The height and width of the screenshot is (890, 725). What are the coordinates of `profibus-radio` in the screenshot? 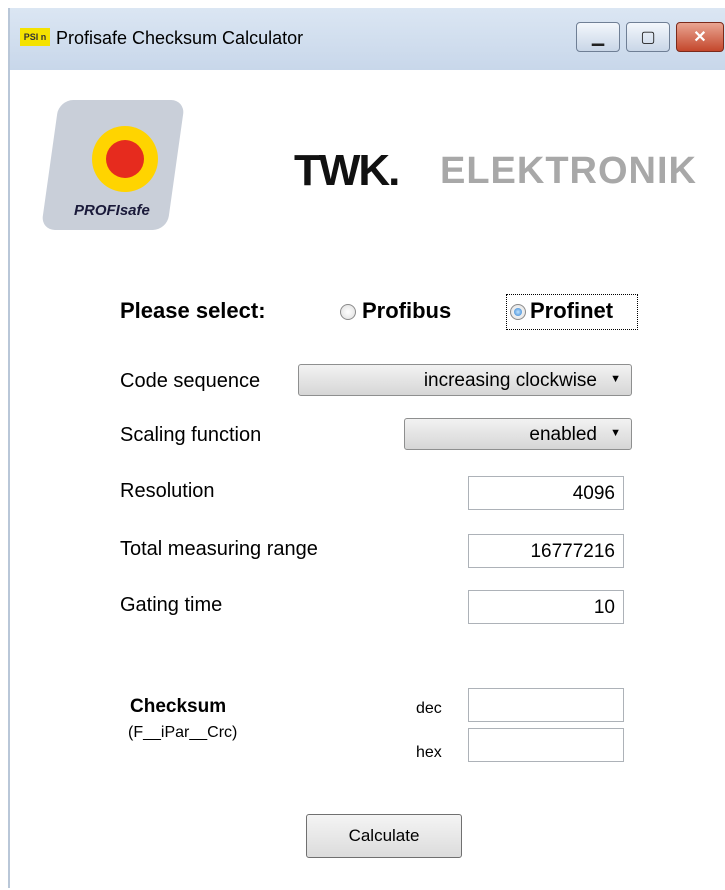 It's located at (348, 312).